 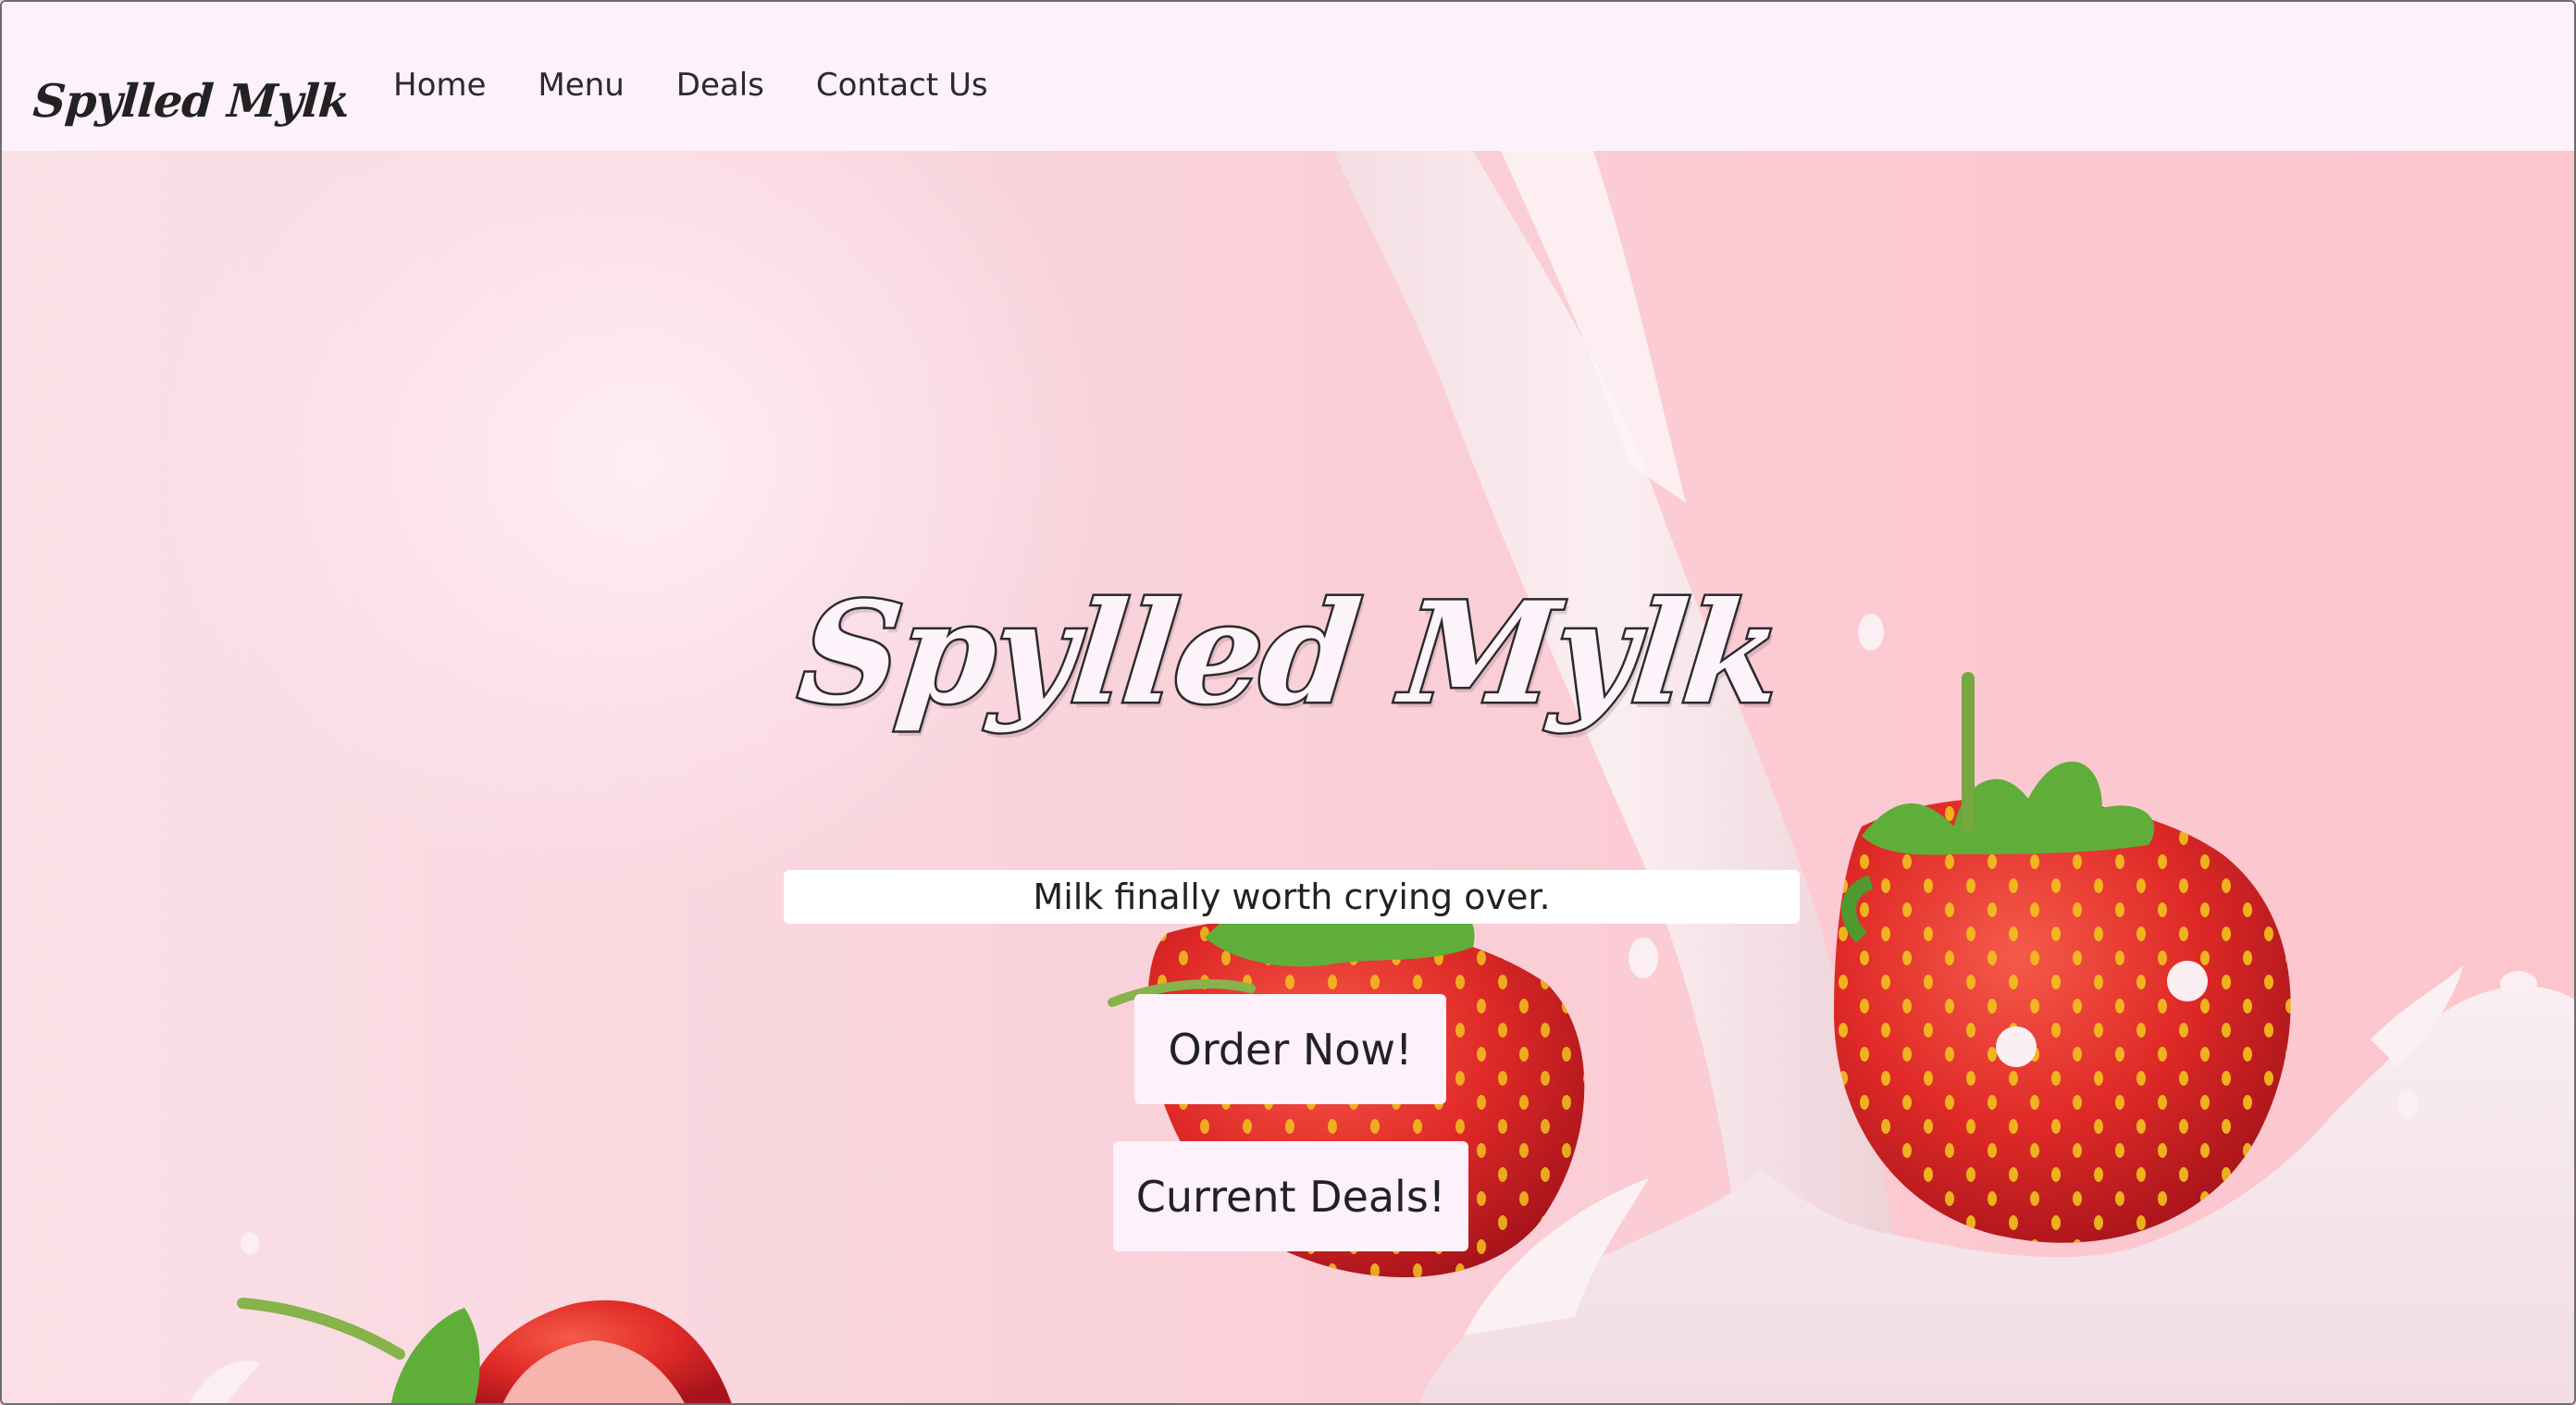 What do you see at coordinates (581, 85) in the screenshot?
I see `nav-link-menu: Menu` at bounding box center [581, 85].